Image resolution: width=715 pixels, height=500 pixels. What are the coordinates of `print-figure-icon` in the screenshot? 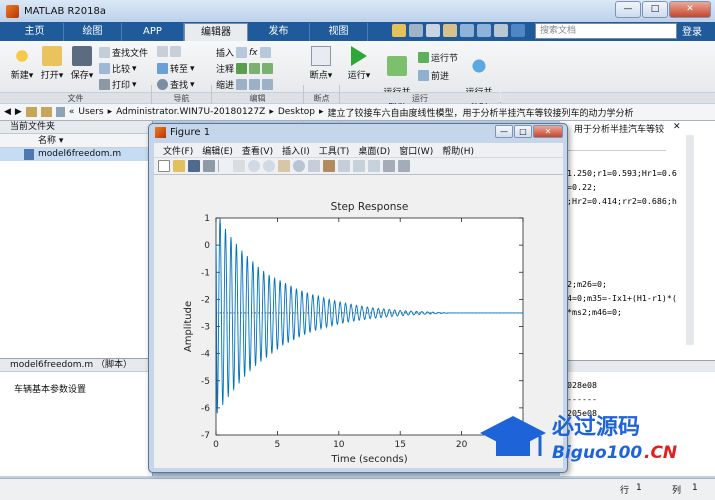 It's located at (209, 166).